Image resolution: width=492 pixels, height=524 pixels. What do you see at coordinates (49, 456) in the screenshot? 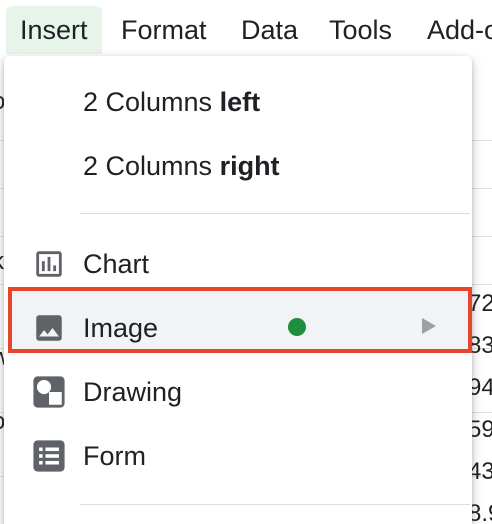
I see `form-icon` at bounding box center [49, 456].